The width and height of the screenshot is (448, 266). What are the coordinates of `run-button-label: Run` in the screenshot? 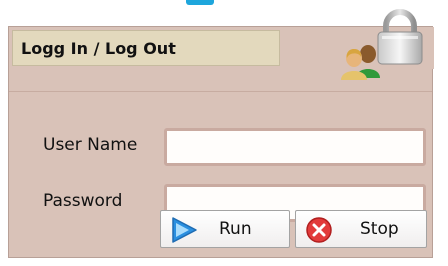 It's located at (235, 229).